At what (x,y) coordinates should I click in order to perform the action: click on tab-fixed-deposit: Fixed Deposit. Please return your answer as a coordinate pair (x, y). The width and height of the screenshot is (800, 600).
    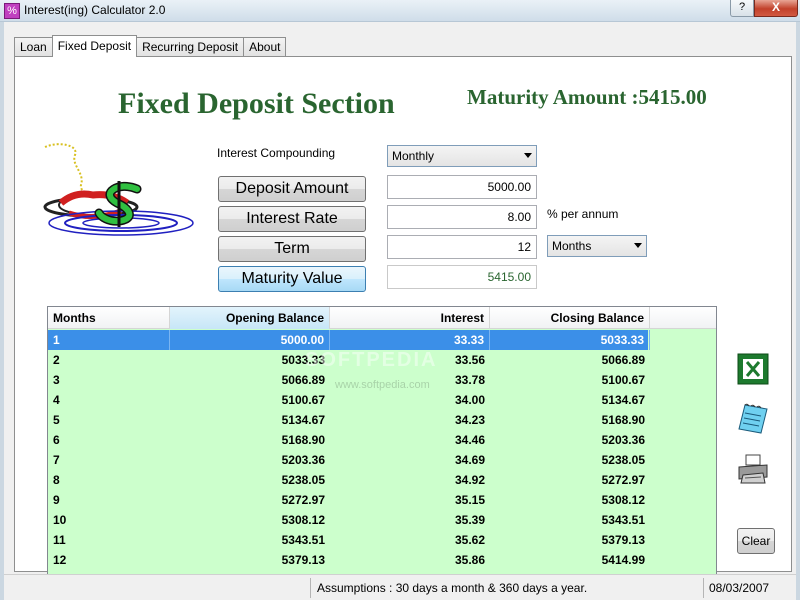
    Looking at the image, I should click on (94, 46).